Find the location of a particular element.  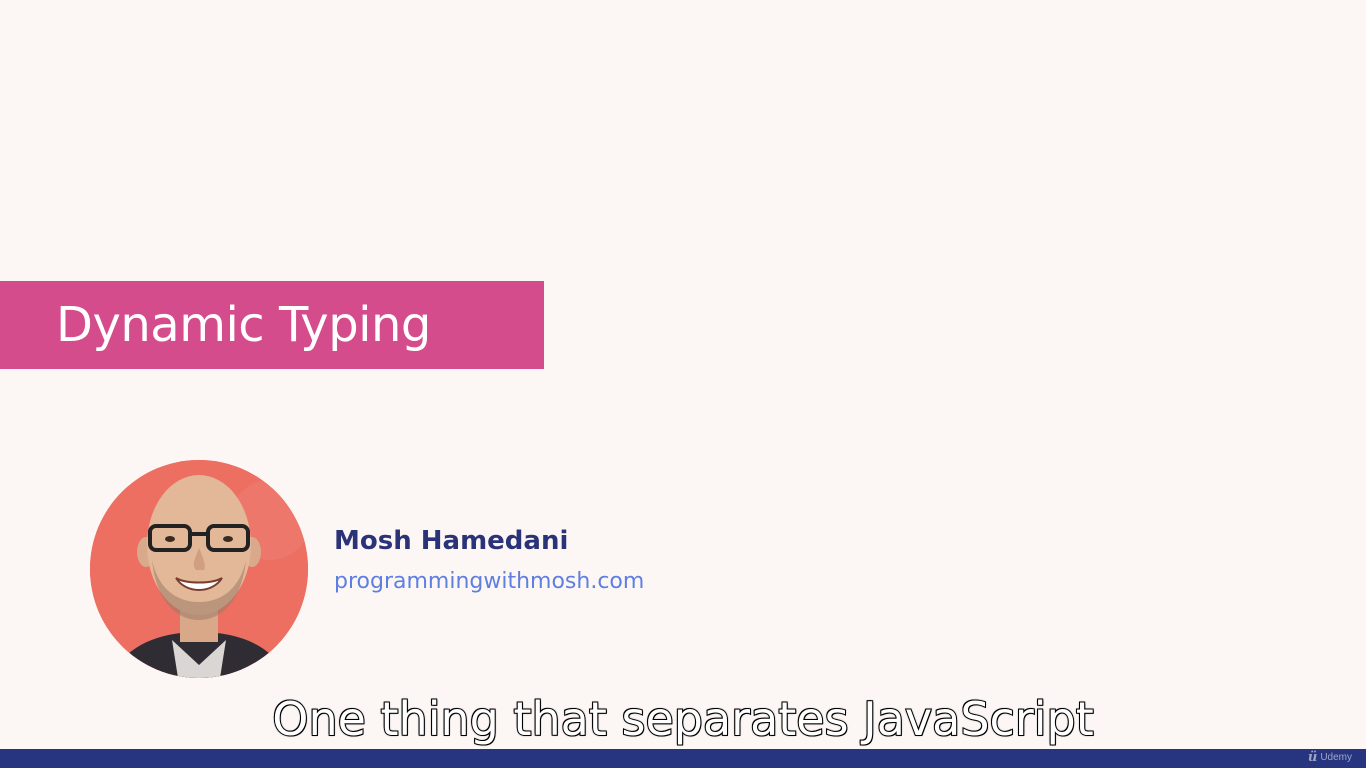

udemy-logo-icon: ü is located at coordinates (1312, 757).